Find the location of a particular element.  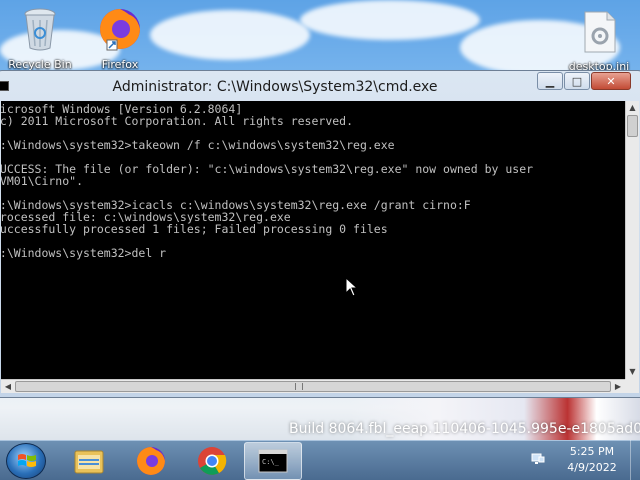

settings-file-icon is located at coordinates (600, 32).